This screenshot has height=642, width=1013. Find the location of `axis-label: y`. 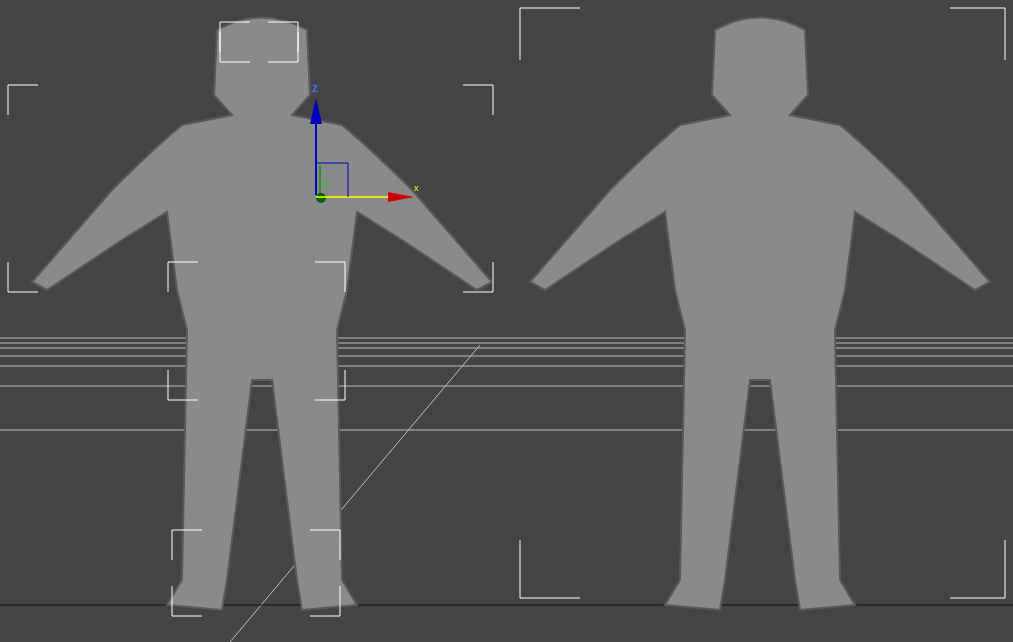

axis-label: y is located at coordinates (326, 183).